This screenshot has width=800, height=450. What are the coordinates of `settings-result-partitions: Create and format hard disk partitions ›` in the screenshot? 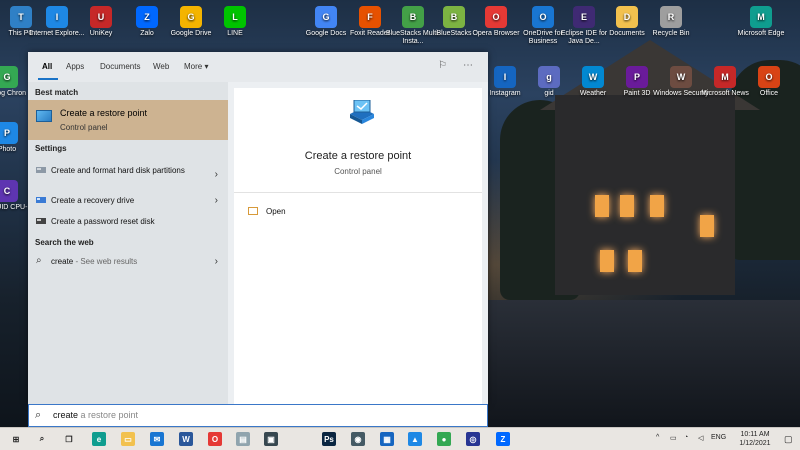 It's located at (128, 174).